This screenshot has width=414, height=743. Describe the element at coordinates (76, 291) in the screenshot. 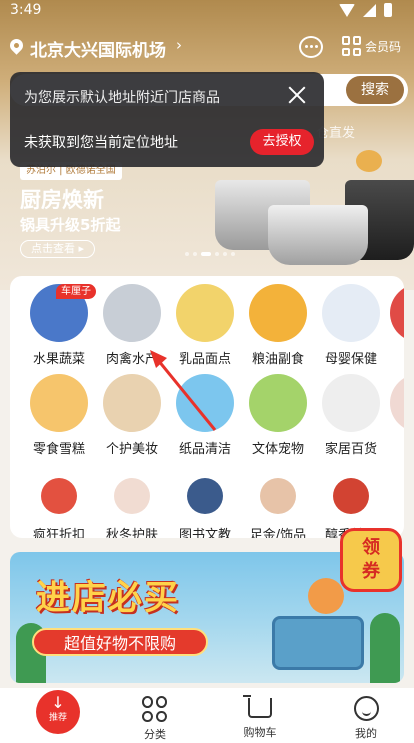

I see `category-badge: 车厘子` at that location.